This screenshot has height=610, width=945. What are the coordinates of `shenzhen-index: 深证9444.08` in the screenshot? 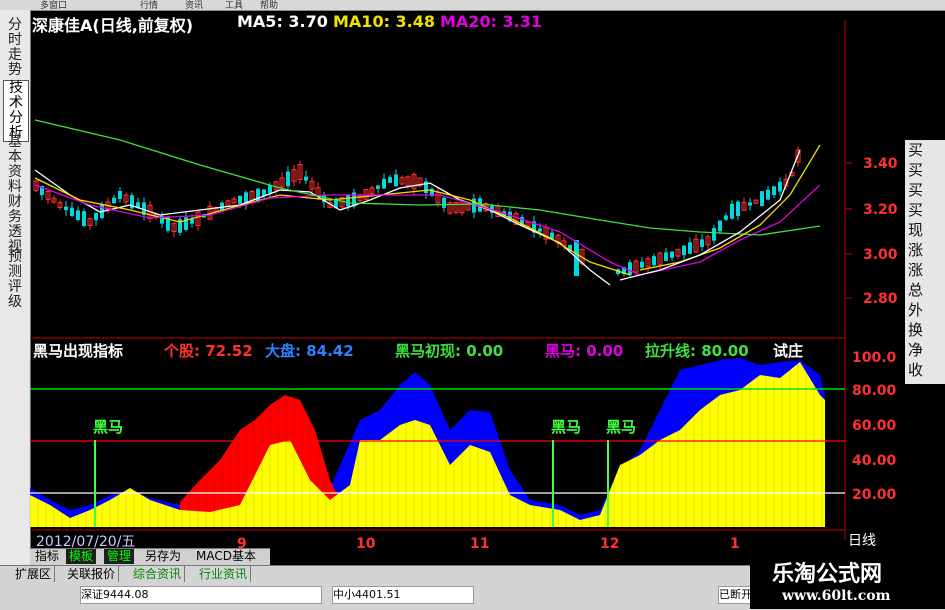 It's located at (201, 595).